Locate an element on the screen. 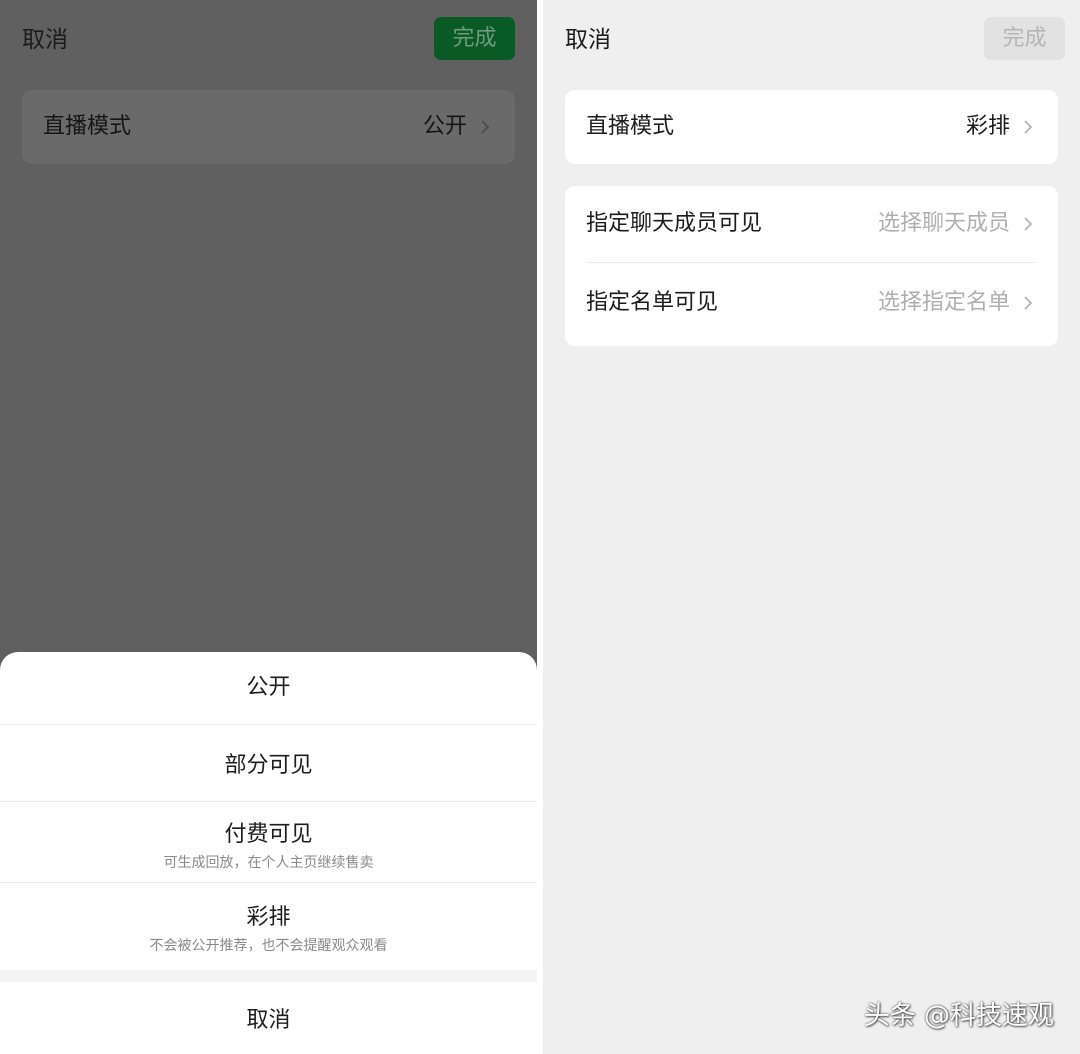 The height and width of the screenshot is (1054, 1080). left-mode-card: 直播模式 公开 is located at coordinates (268, 127).